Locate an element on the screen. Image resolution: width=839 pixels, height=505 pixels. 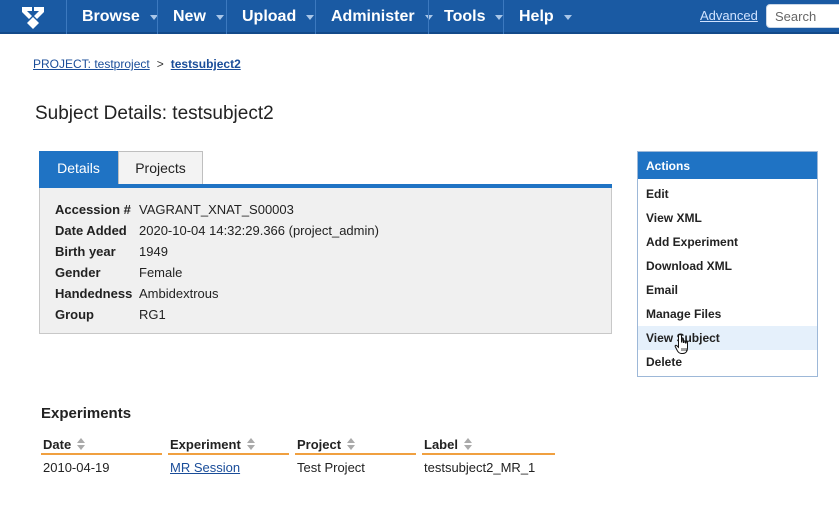
detail-label: Birth year is located at coordinates (85, 251).